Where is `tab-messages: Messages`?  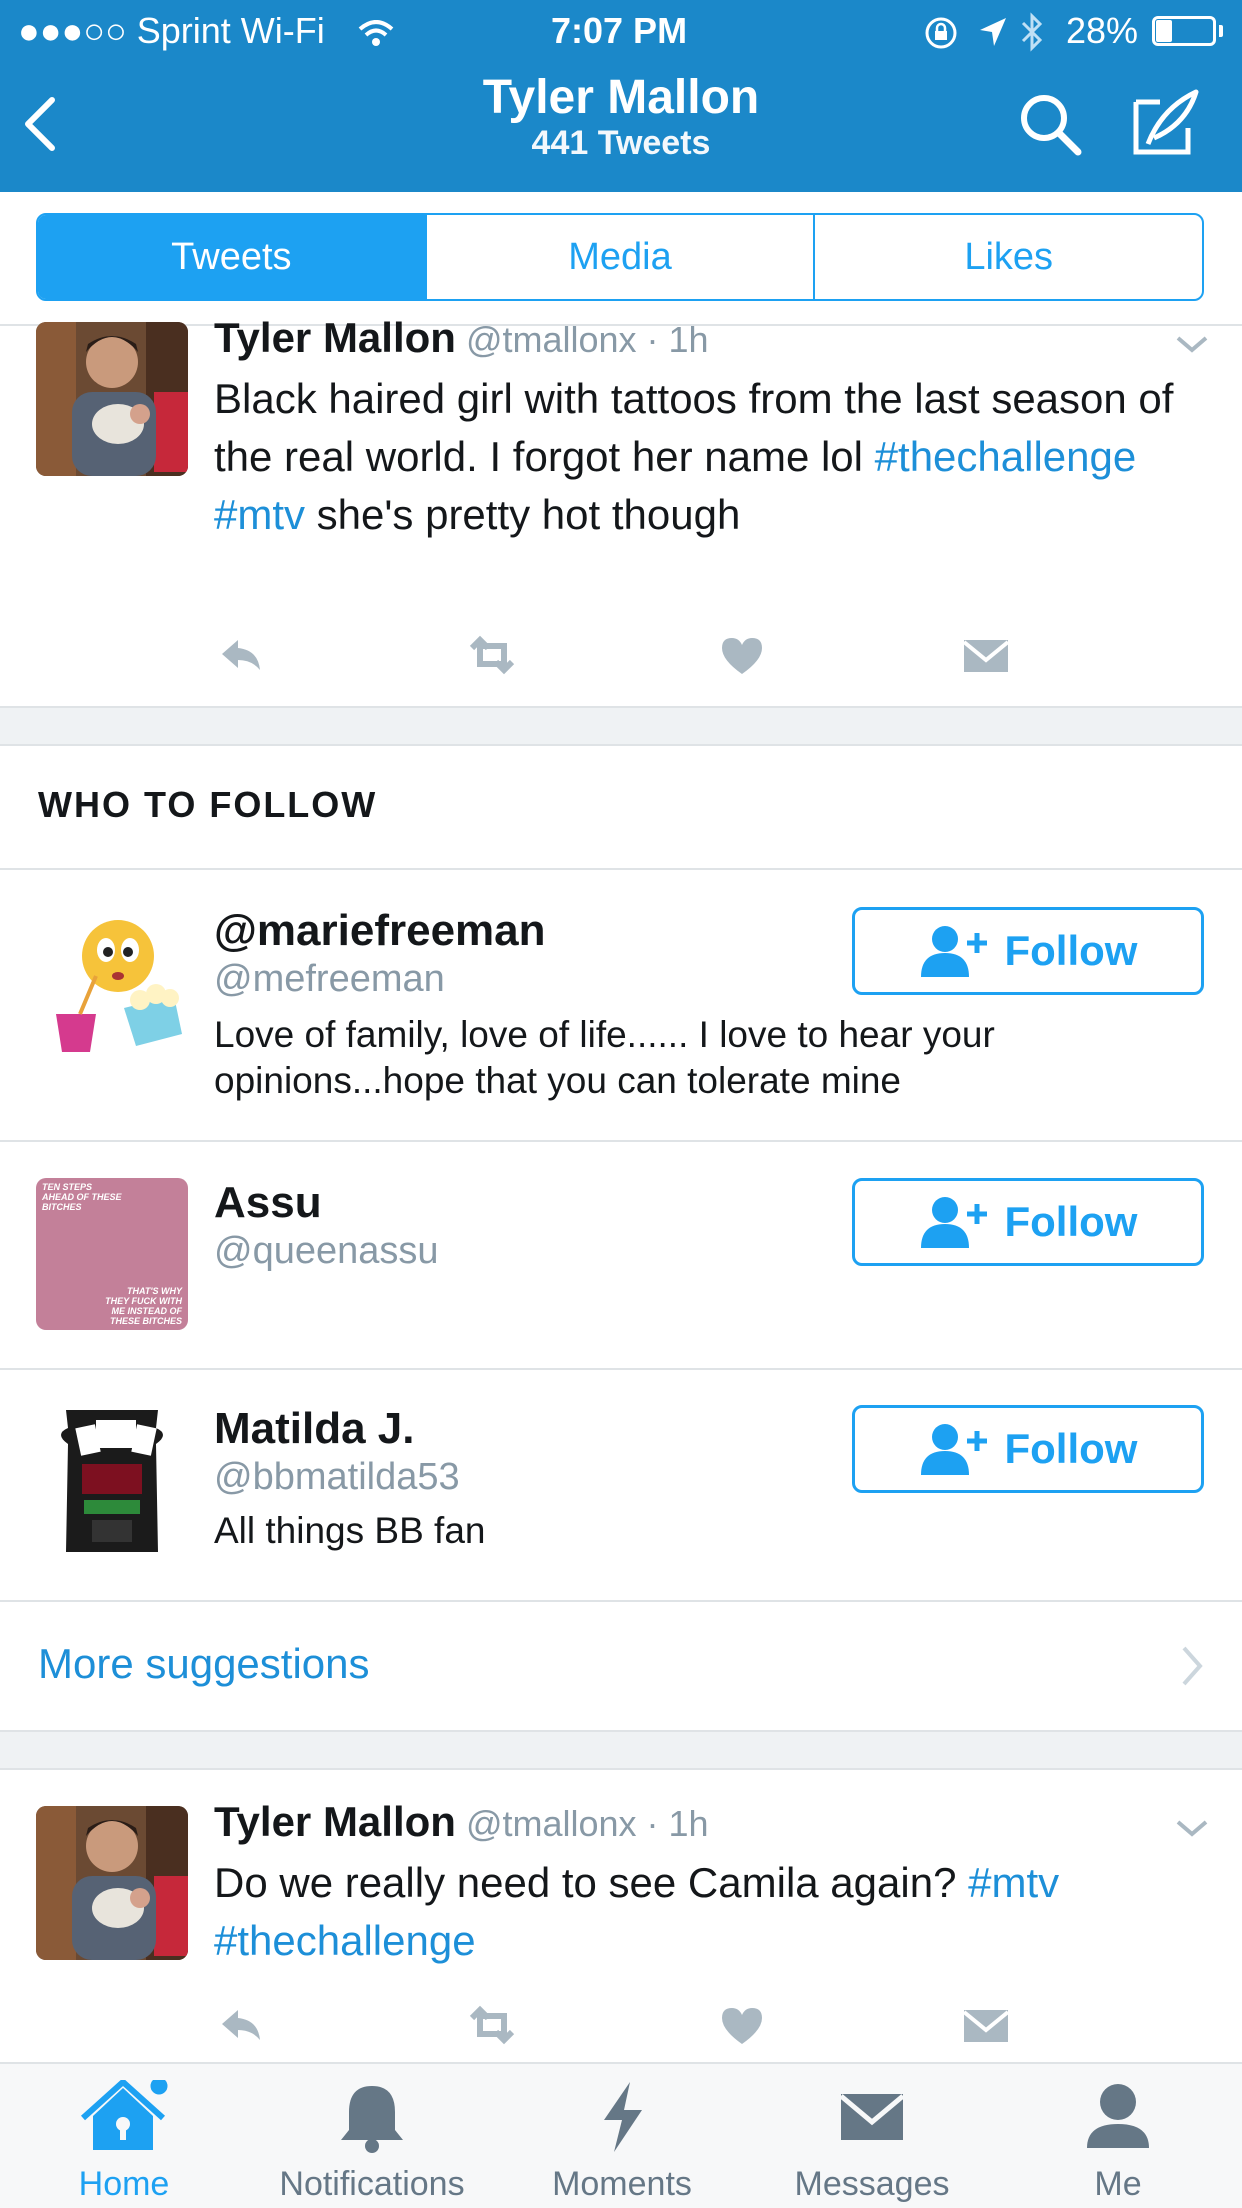
tab-messages: Messages is located at coordinates (872, 2142).